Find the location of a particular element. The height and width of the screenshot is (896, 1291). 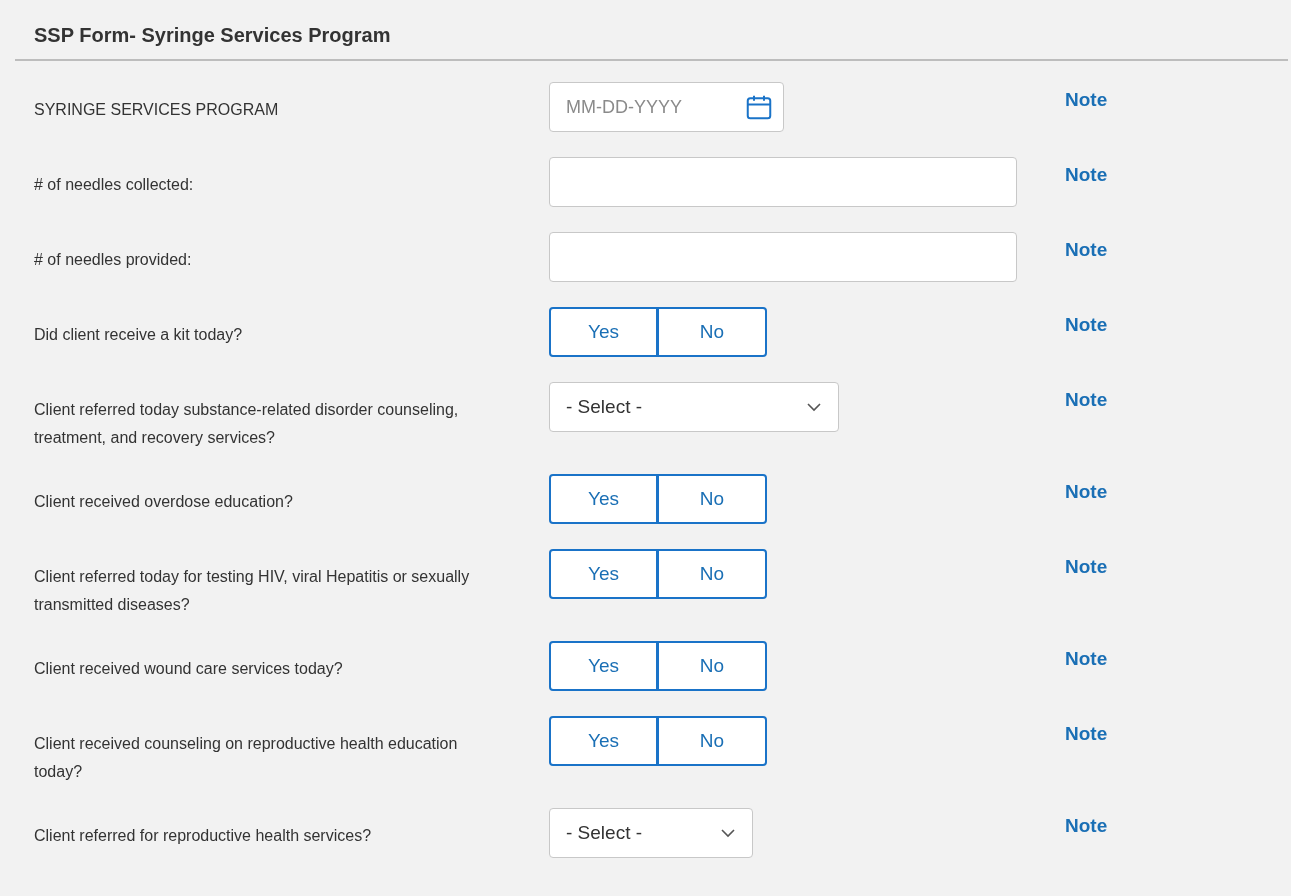

field-label: Client referred today for testing HIV, viral Hepatitis or sexually transmitted diseases? is located at coordinates (252, 591).